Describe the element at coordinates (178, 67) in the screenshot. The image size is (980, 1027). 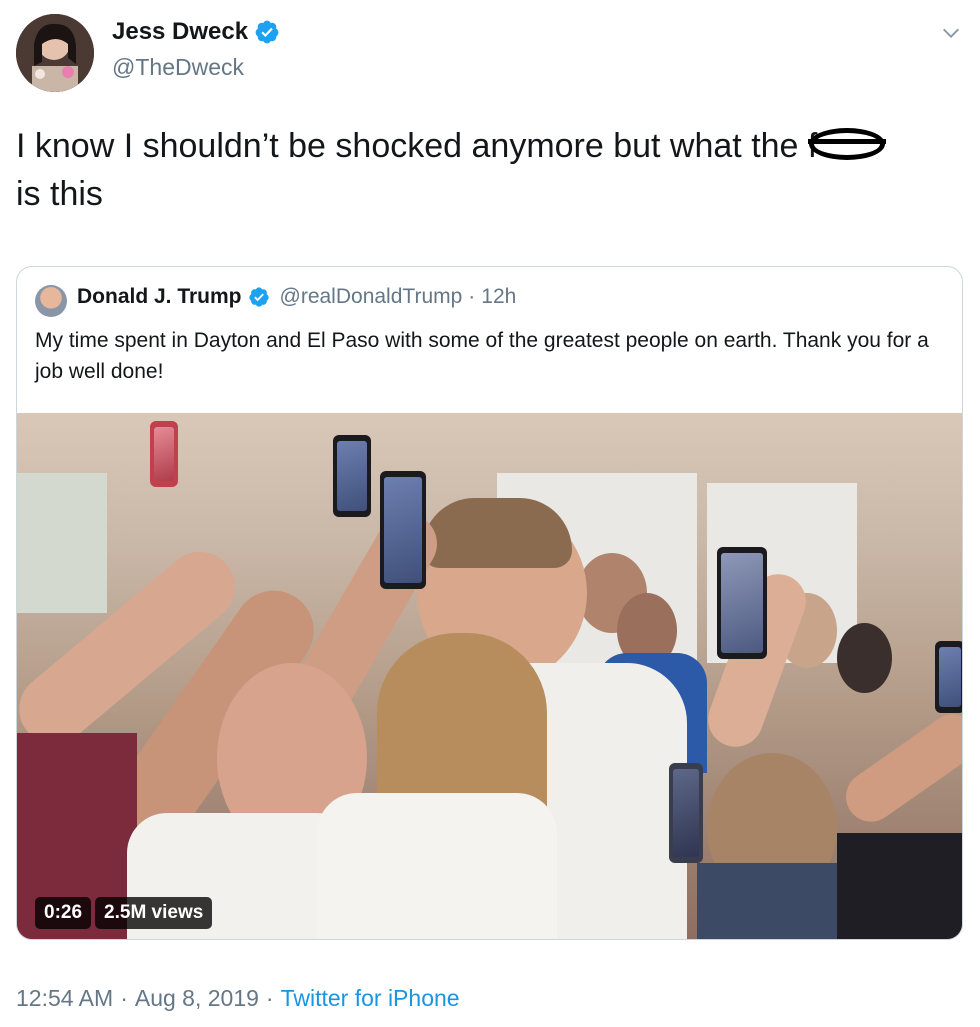
I see `author-handle: @TheDweck` at that location.